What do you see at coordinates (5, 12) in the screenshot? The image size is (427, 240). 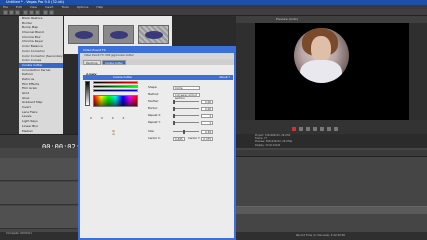 I see `new-icon` at bounding box center [5, 12].